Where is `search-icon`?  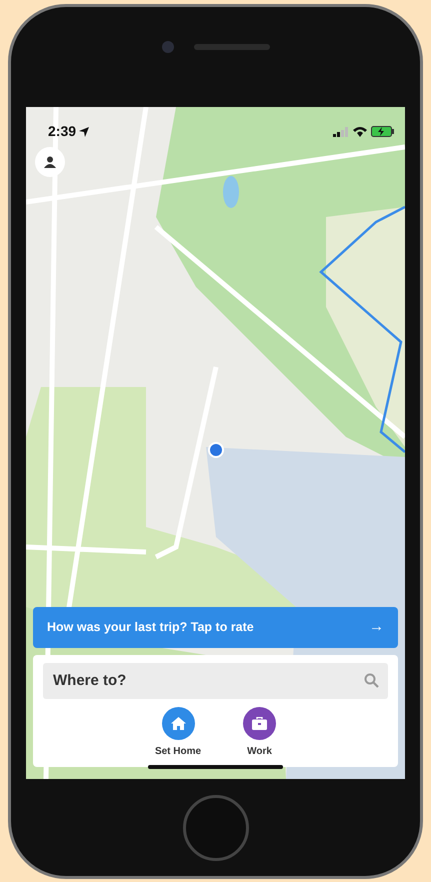 search-icon is located at coordinates (371, 680).